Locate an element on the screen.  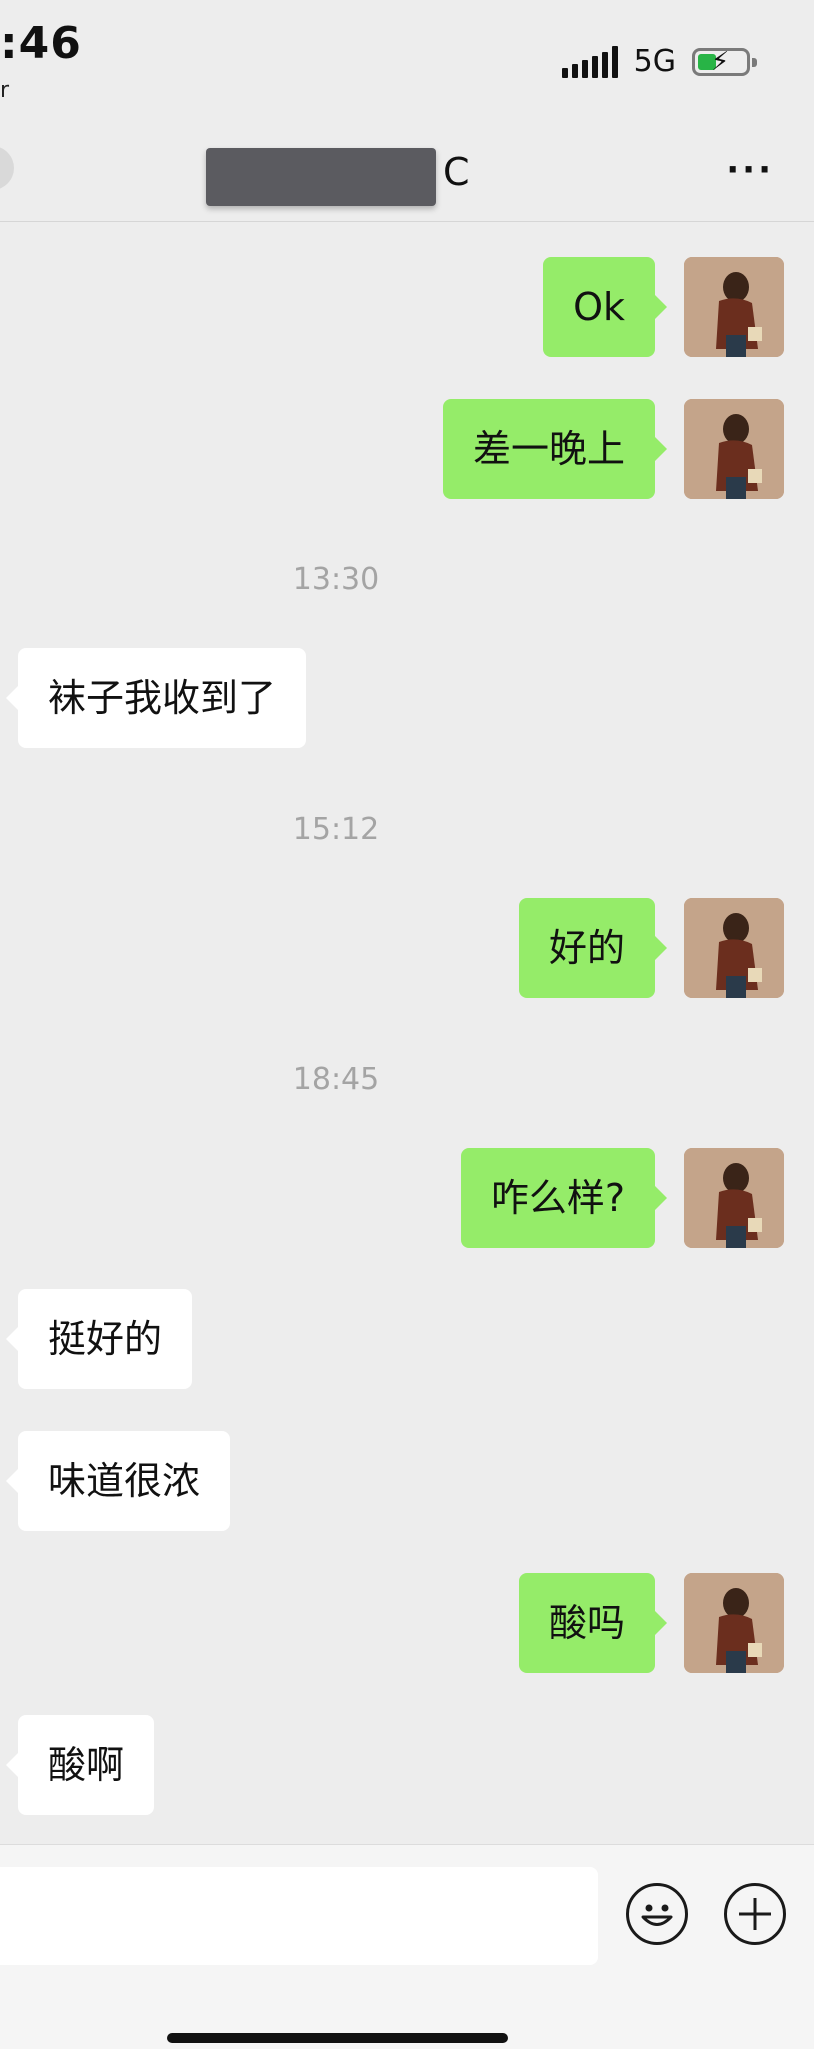
timestamp-label: 18:45 is located at coordinates (336, 1079).